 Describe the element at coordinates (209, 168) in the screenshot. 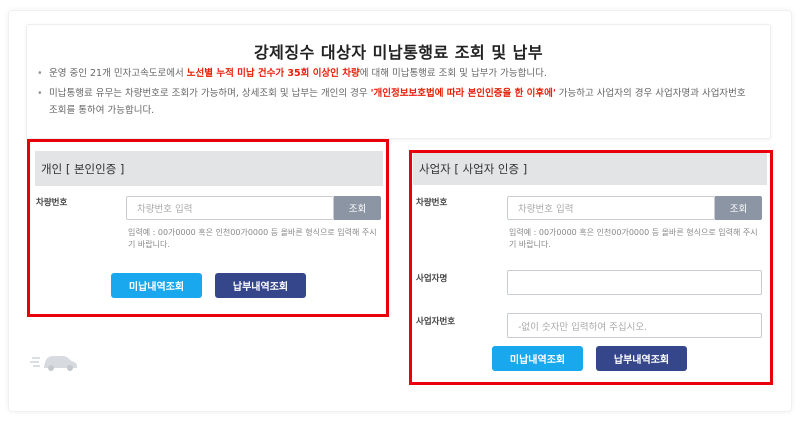

I see `personal-panel-header: 개인 [ 본인인증 ]` at that location.